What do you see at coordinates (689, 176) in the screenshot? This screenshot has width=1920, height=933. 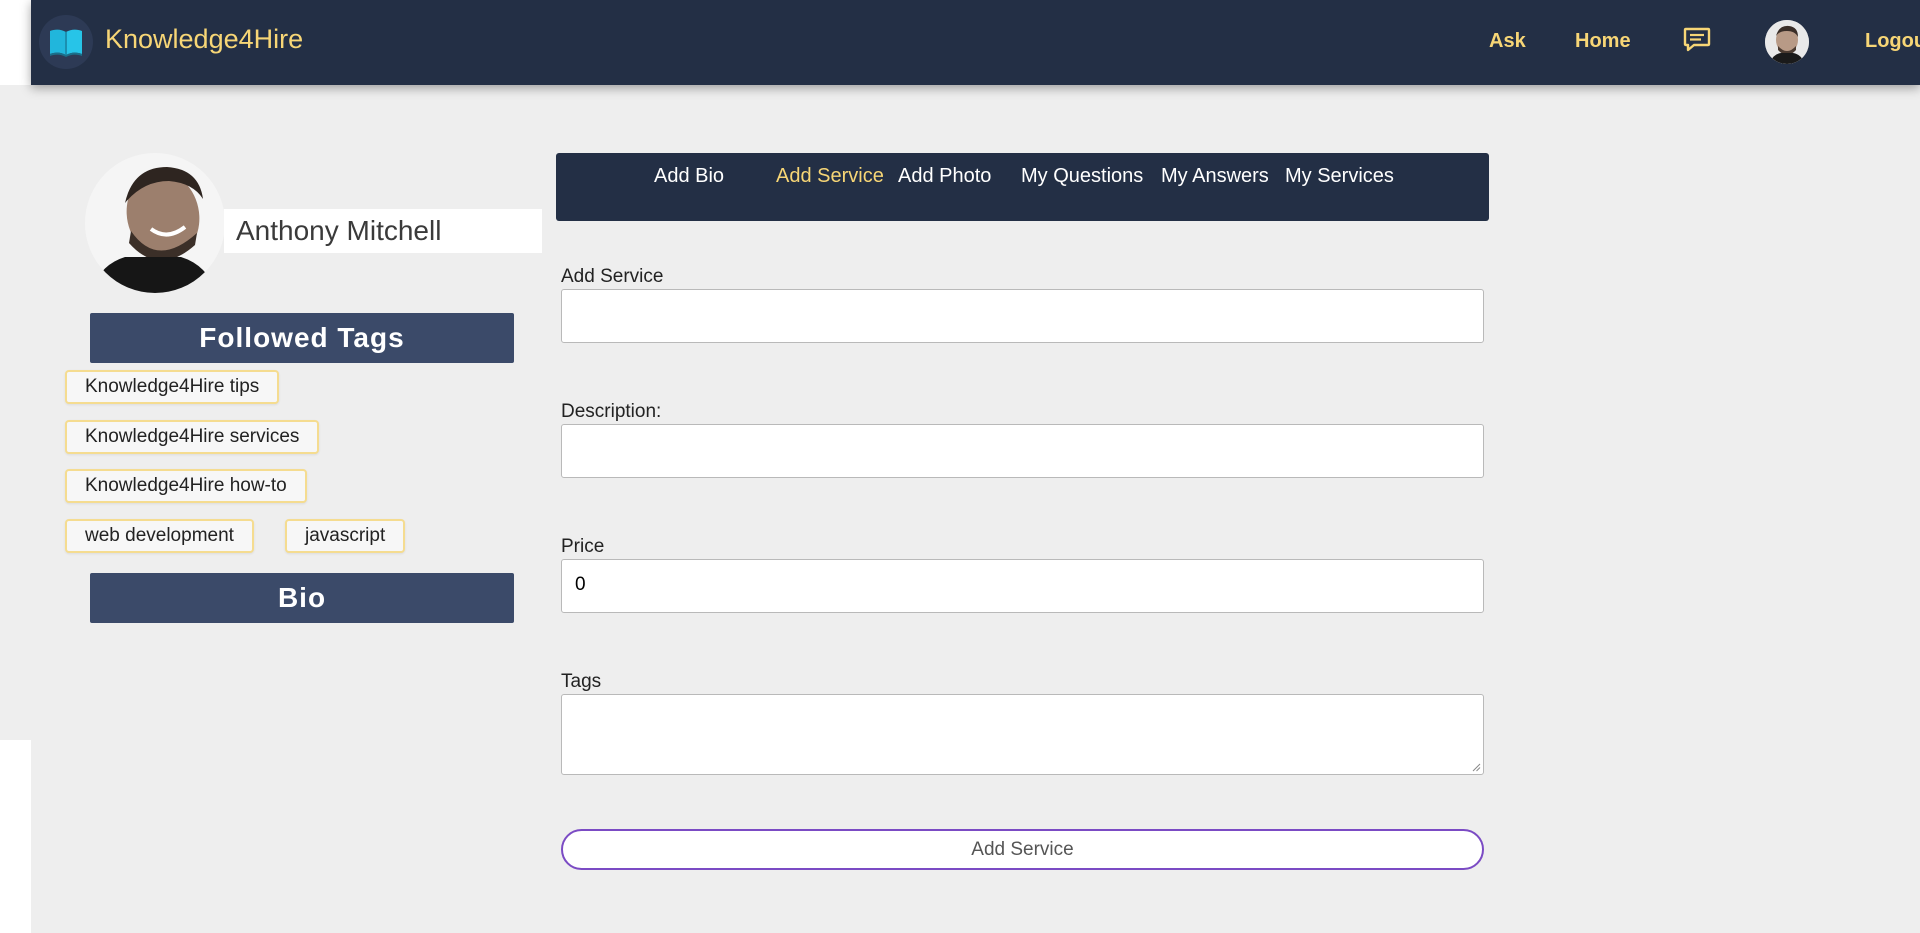 I see `tab-add-bio: Add Bio` at bounding box center [689, 176].